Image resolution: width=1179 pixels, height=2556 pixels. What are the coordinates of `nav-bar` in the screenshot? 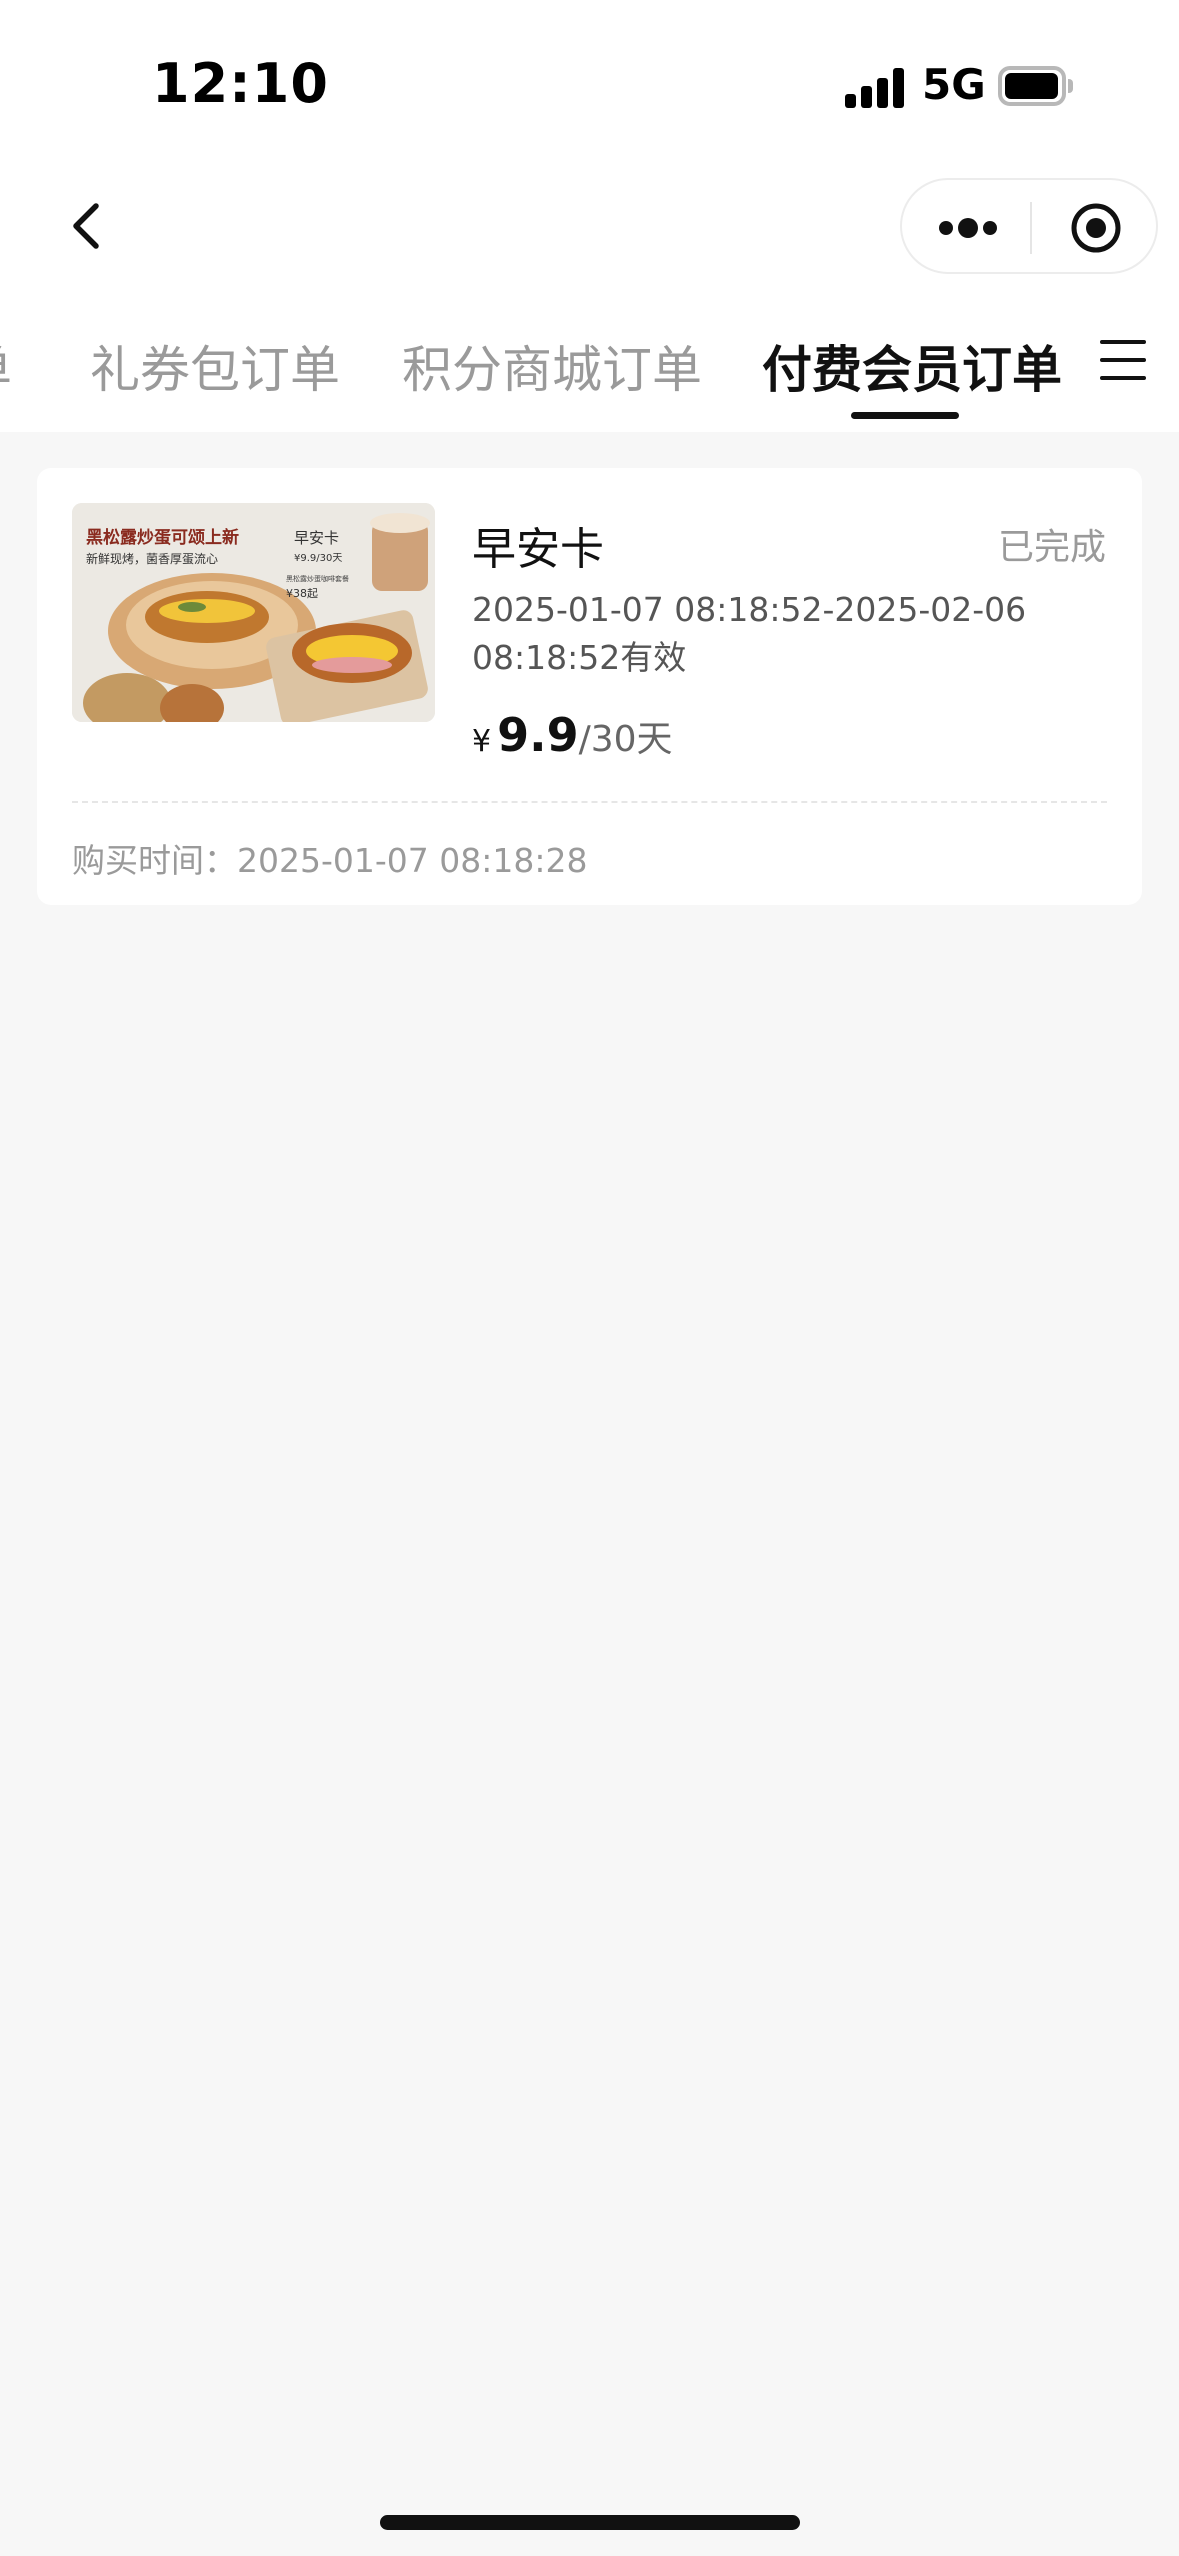 It's located at (589, 226).